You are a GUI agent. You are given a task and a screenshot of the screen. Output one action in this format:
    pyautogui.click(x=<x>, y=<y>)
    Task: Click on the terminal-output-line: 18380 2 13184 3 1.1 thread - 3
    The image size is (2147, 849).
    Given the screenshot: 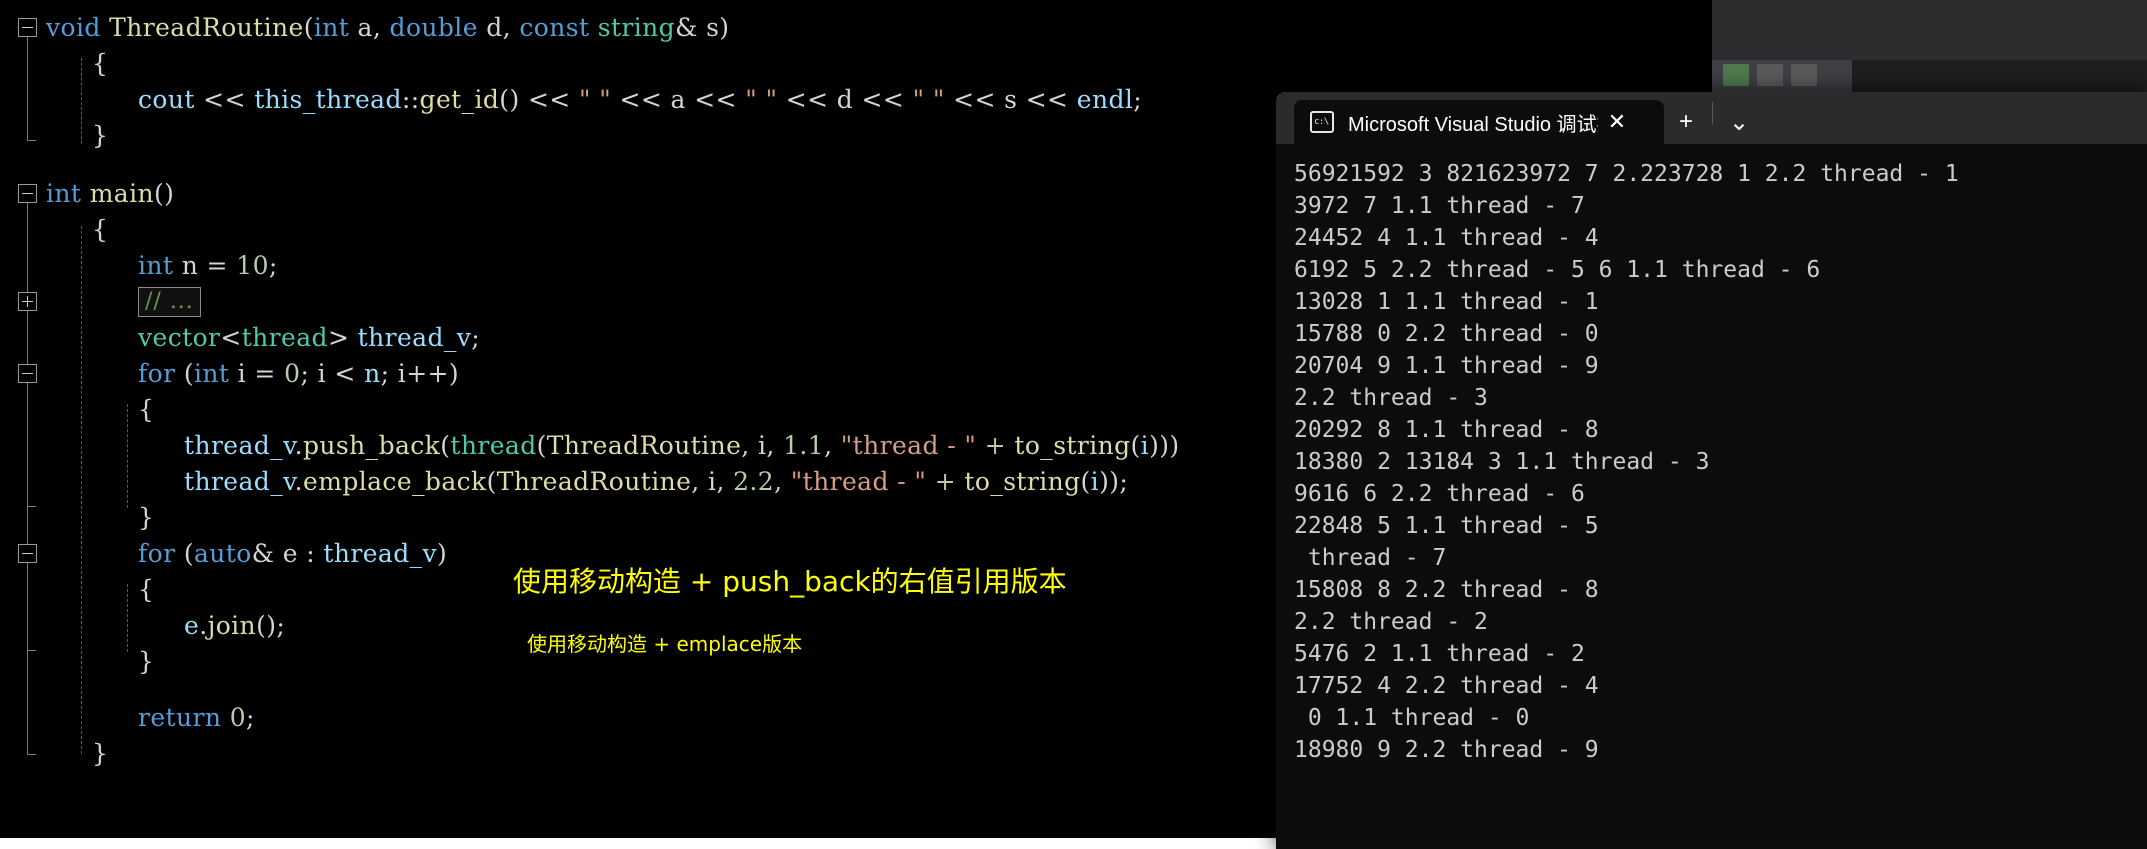 What is the action you would take?
    pyautogui.click(x=1502, y=462)
    